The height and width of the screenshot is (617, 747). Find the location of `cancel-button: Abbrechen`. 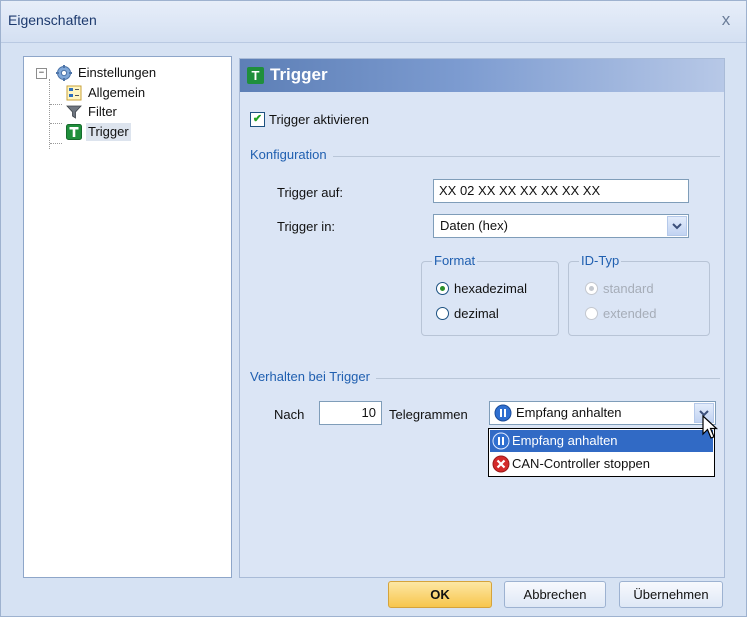

cancel-button: Abbrechen is located at coordinates (555, 594).